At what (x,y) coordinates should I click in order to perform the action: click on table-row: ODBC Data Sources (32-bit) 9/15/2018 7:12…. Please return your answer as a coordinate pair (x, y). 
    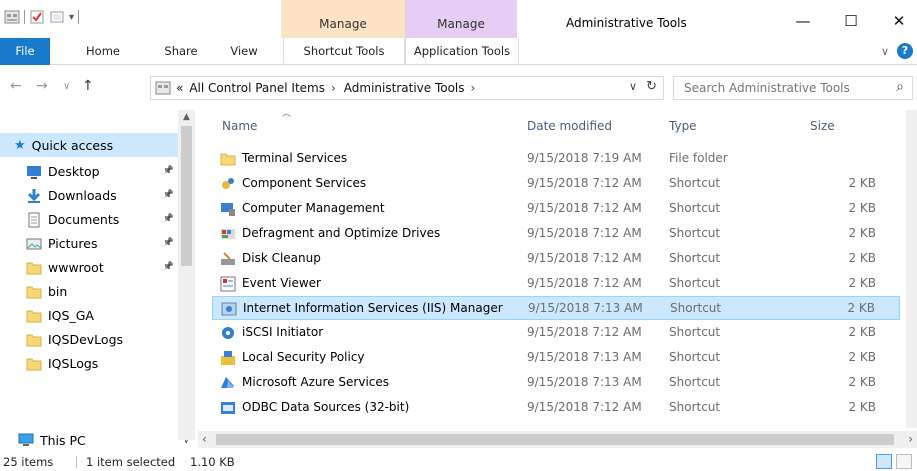
    Looking at the image, I should click on (556, 408).